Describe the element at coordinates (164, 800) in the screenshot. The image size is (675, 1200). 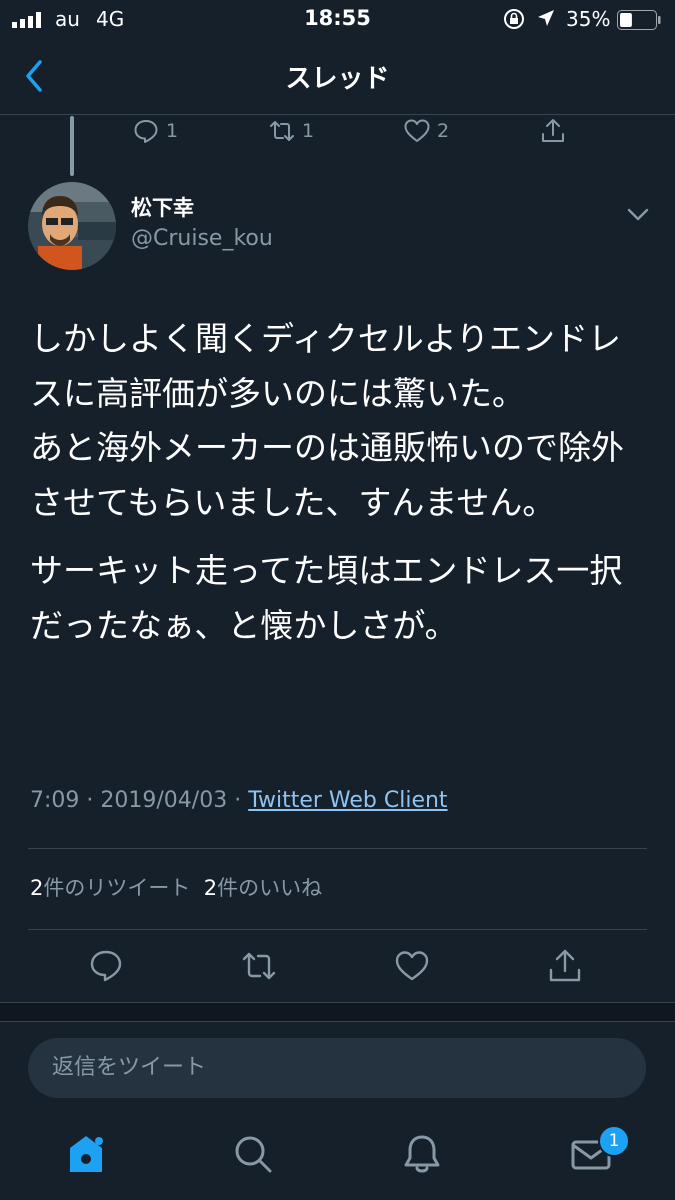
I see `tweet-date: 2019/04/03` at that location.